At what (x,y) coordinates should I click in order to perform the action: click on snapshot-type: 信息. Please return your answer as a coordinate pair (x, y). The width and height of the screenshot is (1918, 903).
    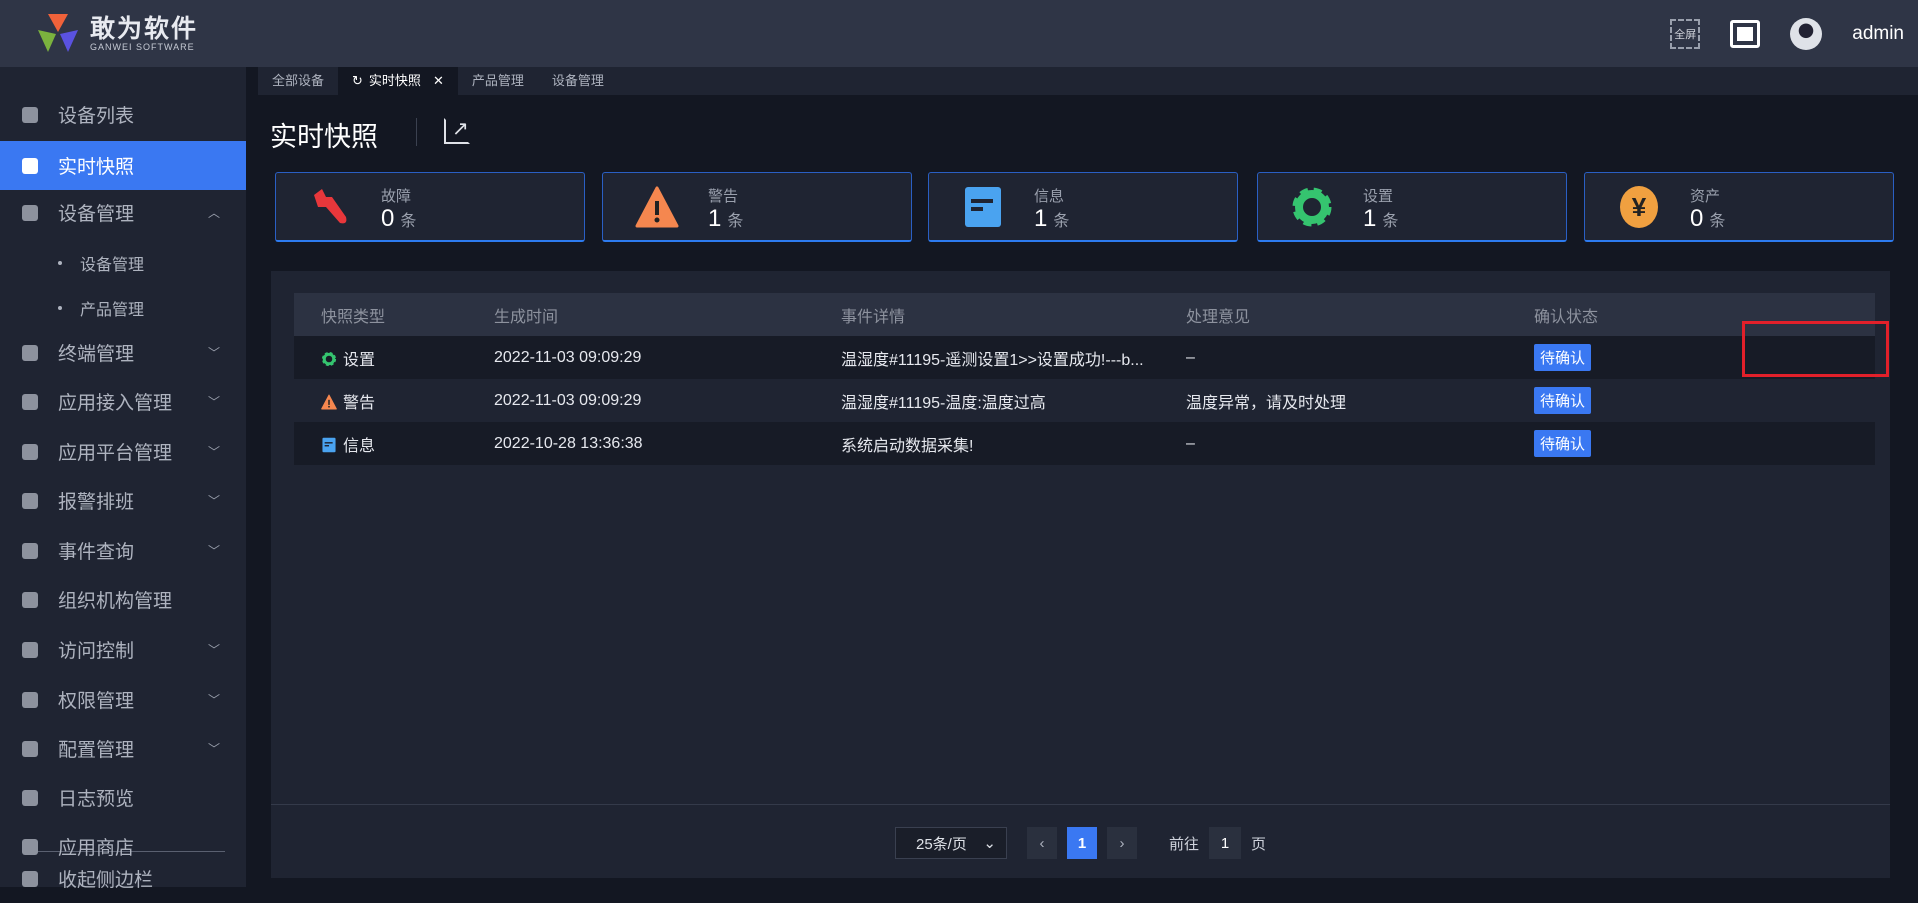
    Looking at the image, I should click on (359, 446).